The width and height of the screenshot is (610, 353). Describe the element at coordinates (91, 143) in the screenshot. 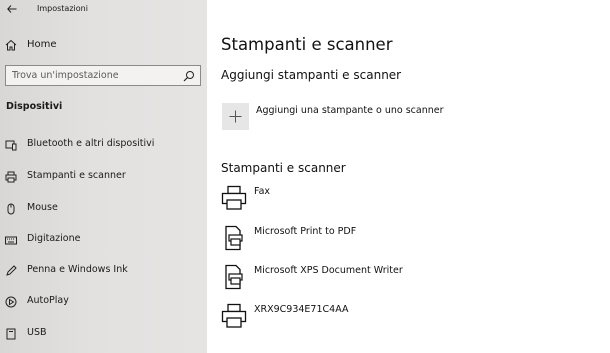

I see `sidebar-item-label: Bluetooth e altri dispositivi` at that location.